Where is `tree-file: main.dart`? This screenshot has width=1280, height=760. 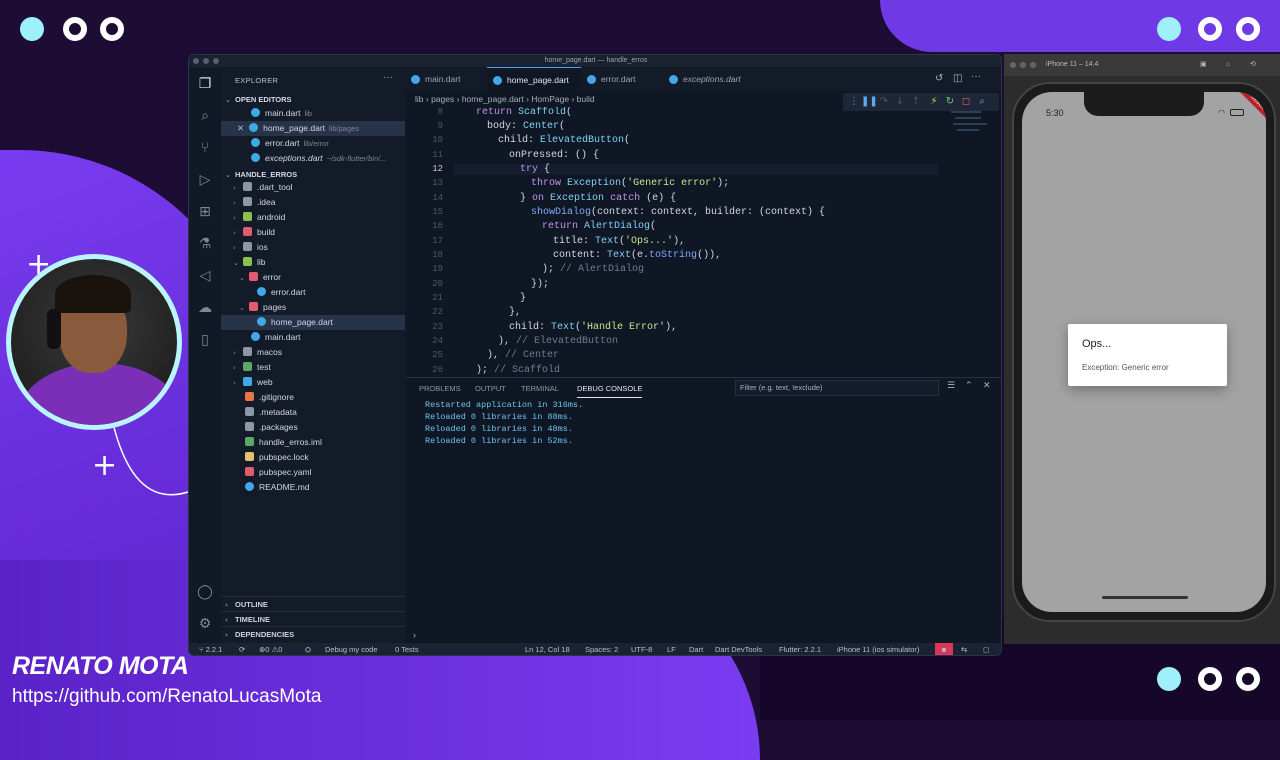 tree-file: main.dart is located at coordinates (313, 337).